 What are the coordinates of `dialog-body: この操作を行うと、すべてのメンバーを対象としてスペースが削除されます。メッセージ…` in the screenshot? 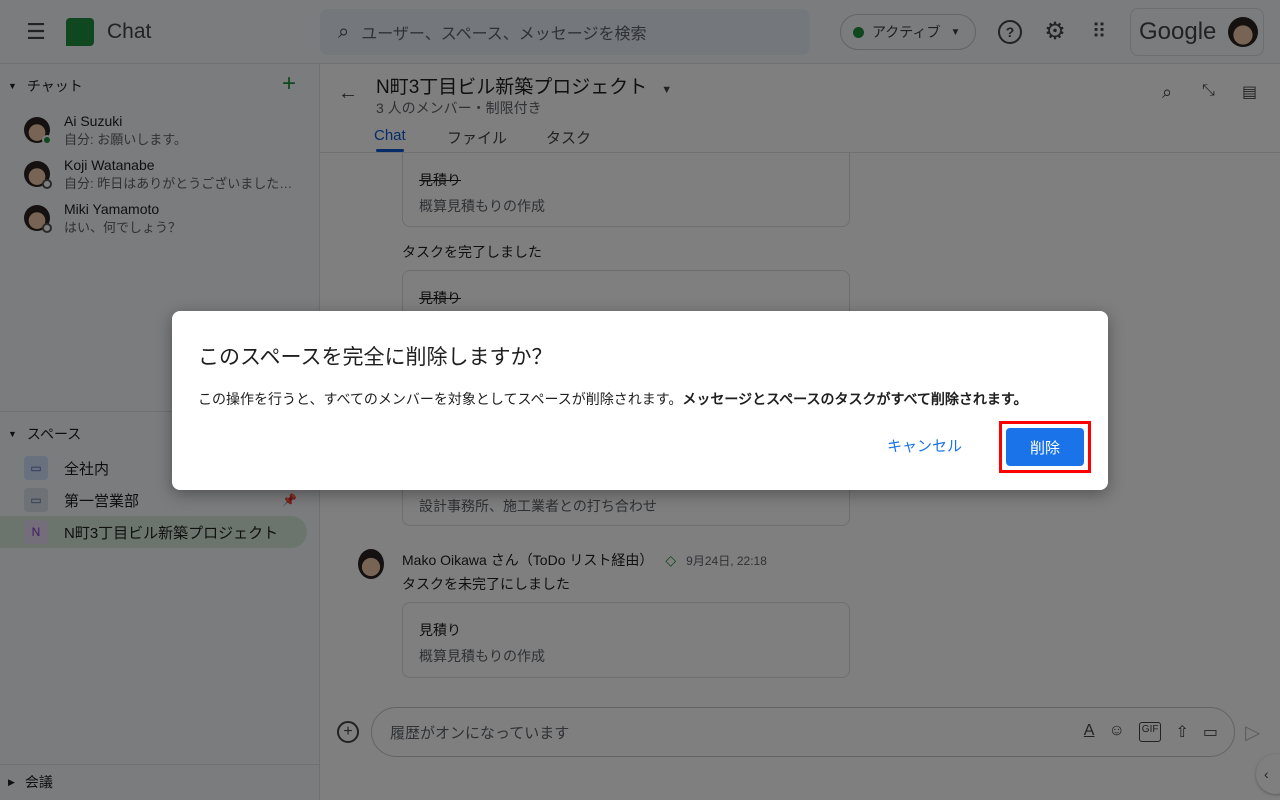 It's located at (640, 399).